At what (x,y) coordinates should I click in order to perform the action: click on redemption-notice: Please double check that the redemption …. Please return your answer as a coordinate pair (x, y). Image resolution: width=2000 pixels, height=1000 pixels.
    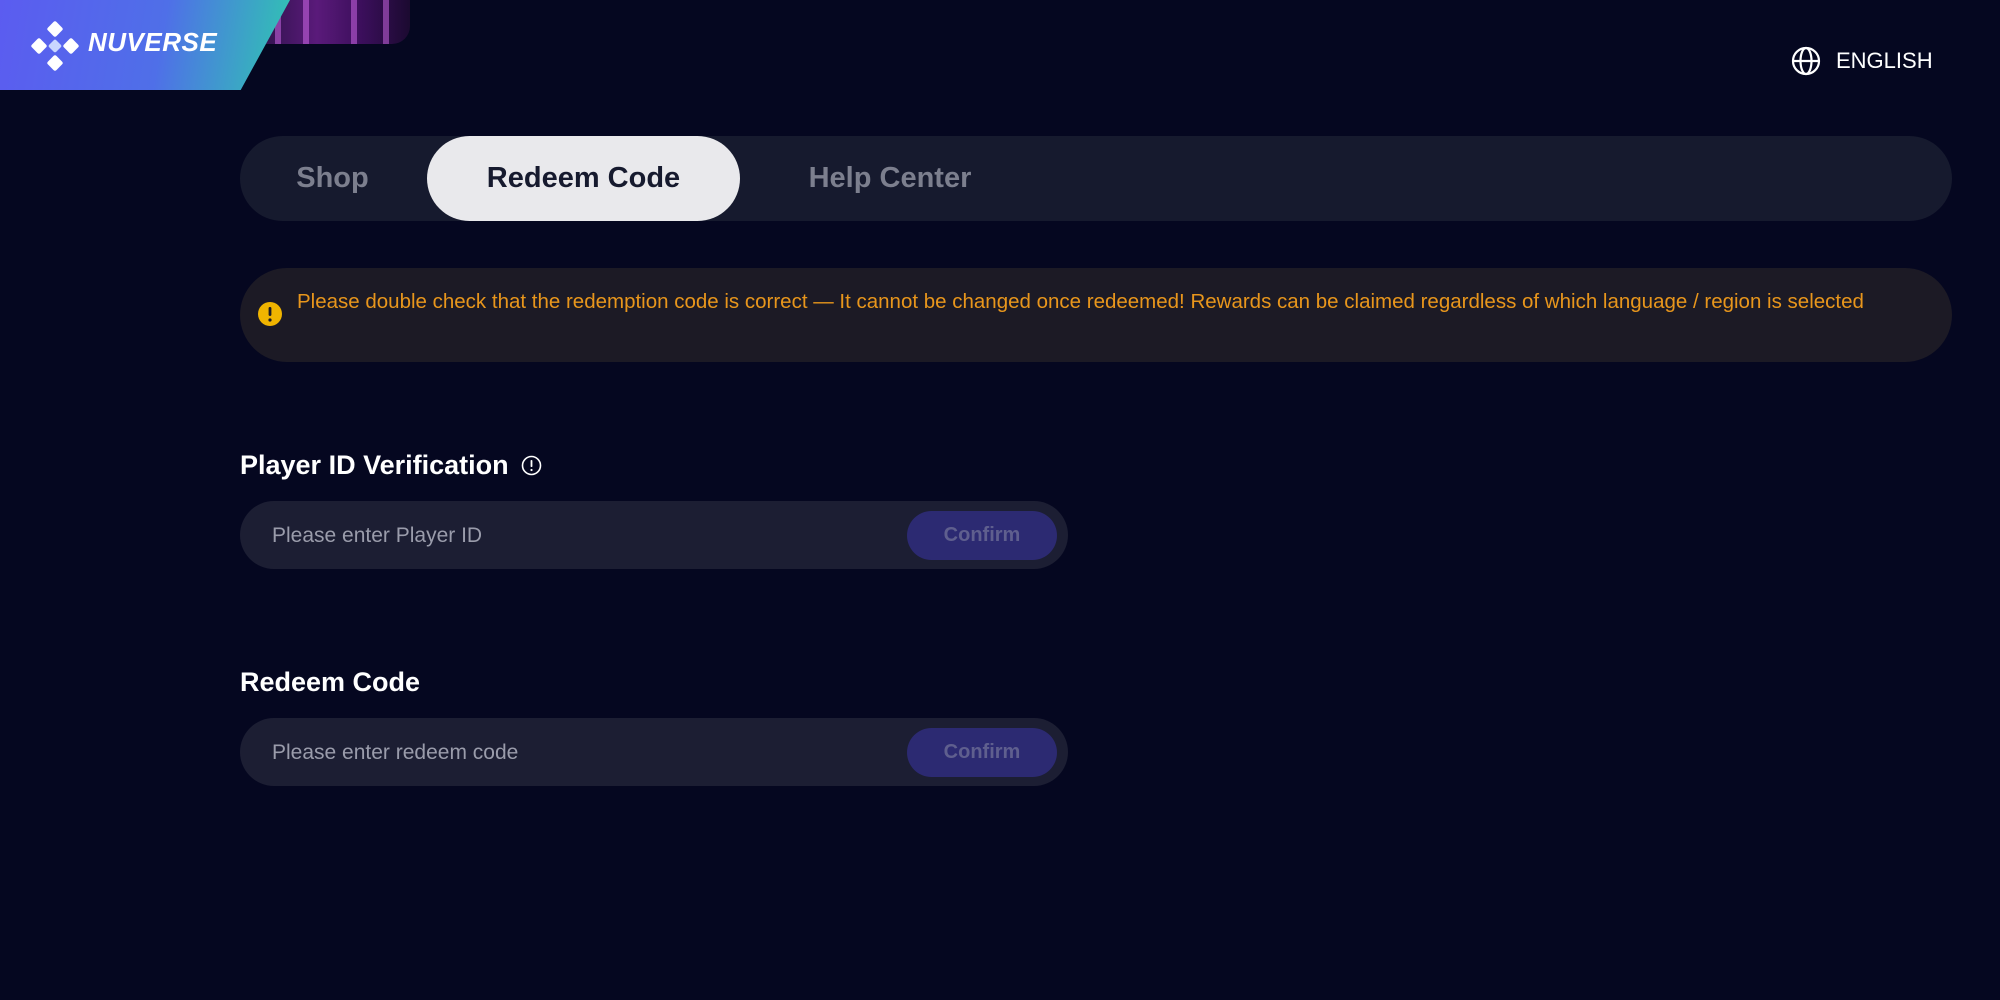
    Looking at the image, I should click on (1096, 315).